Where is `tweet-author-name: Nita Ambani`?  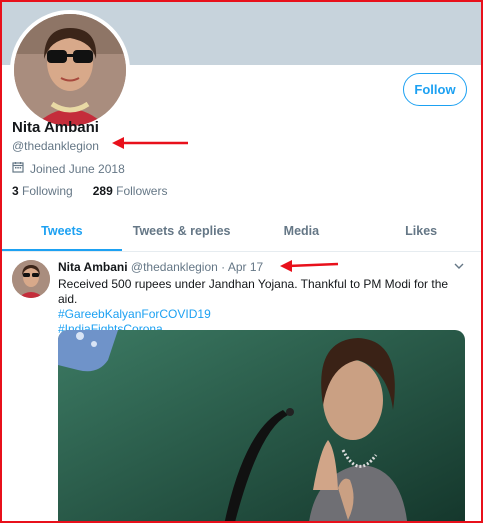
tweet-author-name: Nita Ambani is located at coordinates (93, 267).